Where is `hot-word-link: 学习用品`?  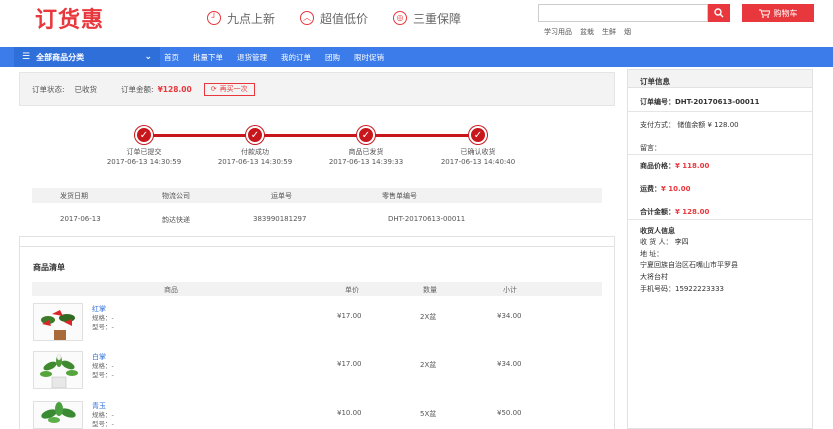 hot-word-link: 学习用品 is located at coordinates (558, 32).